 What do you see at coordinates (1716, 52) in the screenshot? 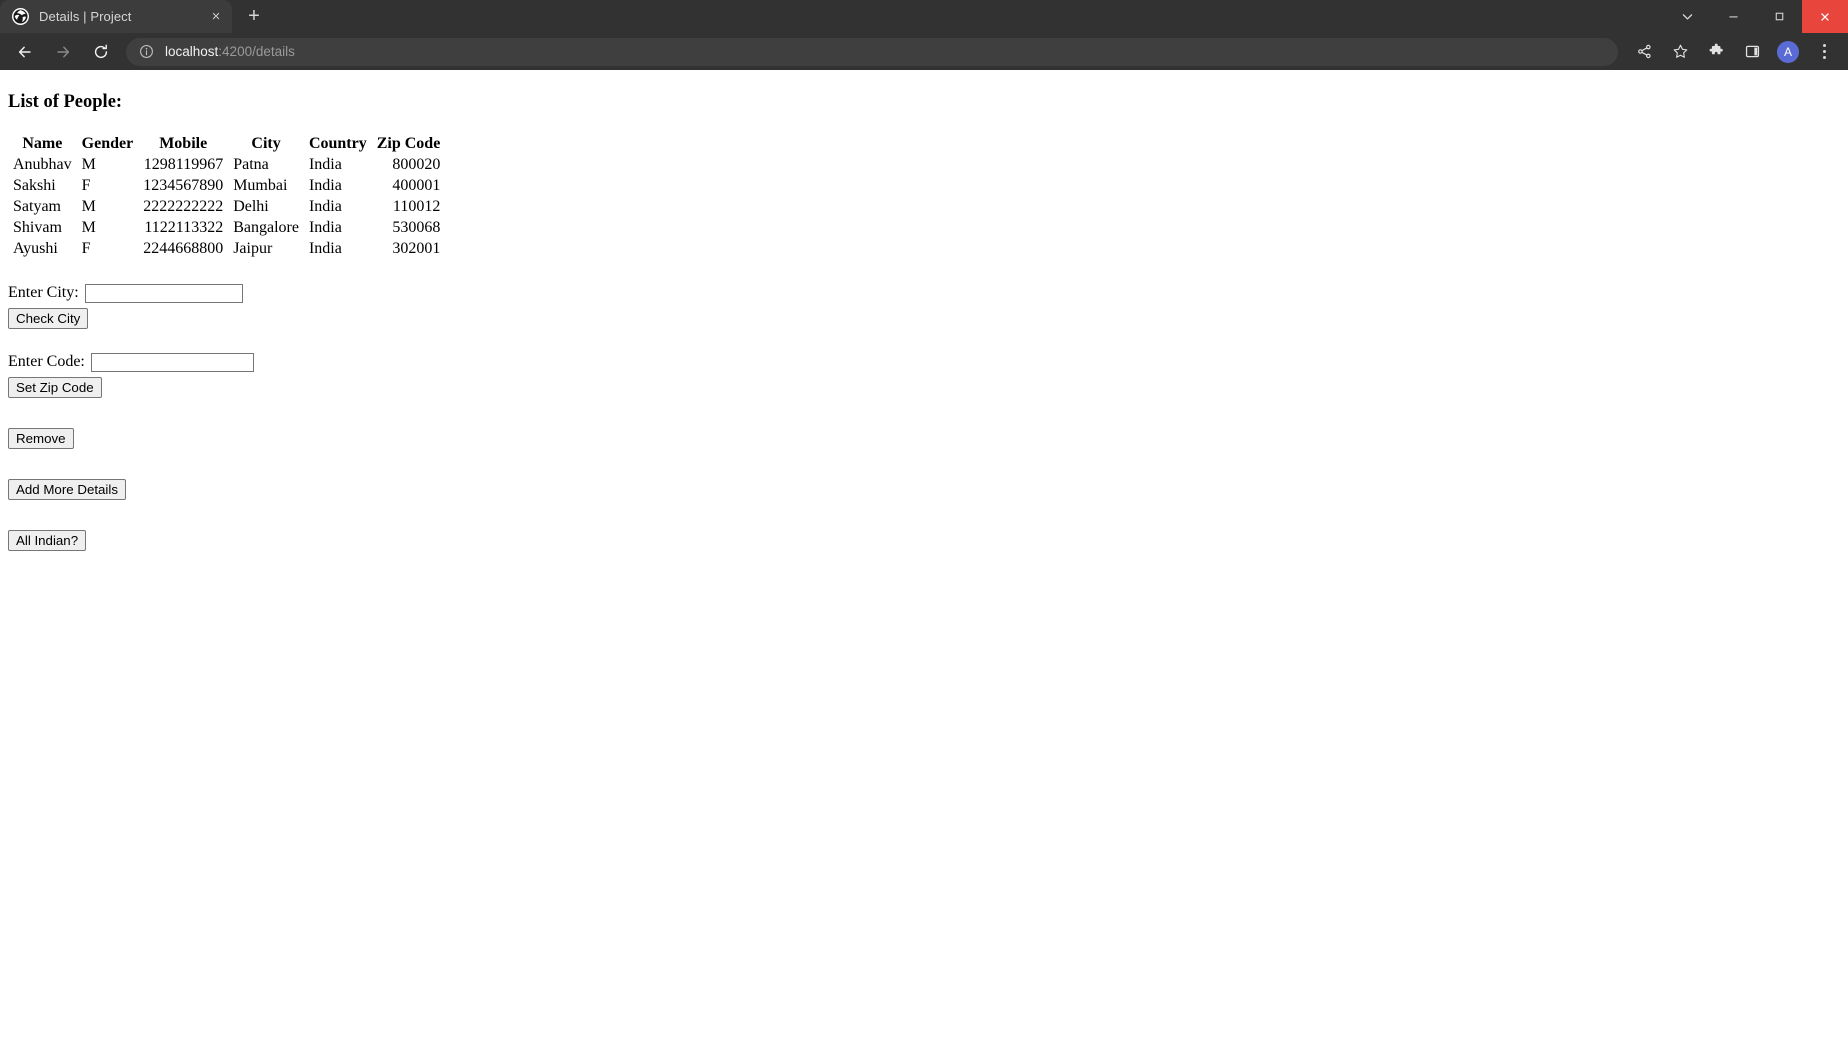
I see `extensions-icon` at bounding box center [1716, 52].